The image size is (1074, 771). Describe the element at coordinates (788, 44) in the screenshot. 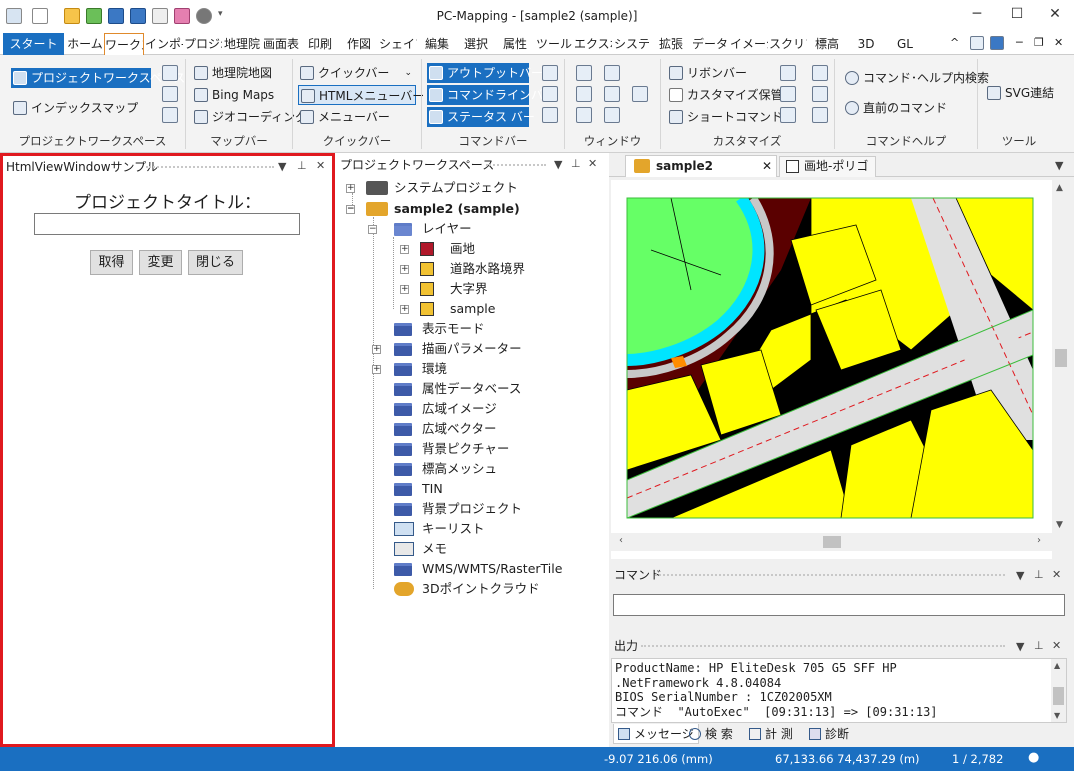

I see `tab-script: スクリプ` at that location.